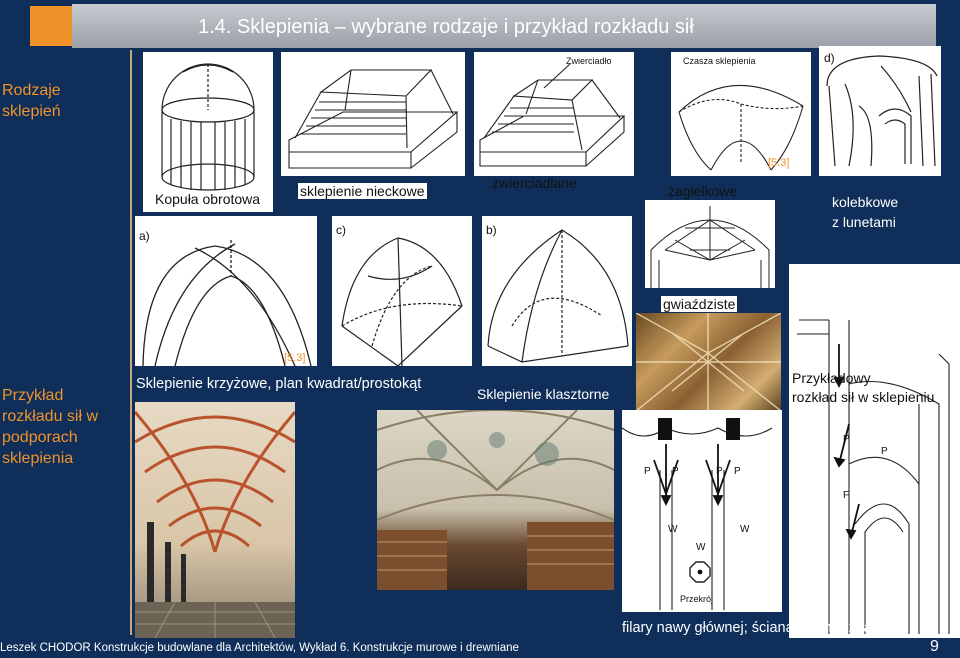  What do you see at coordinates (829, 58) in the screenshot?
I see `letter-d: d)` at bounding box center [829, 58].